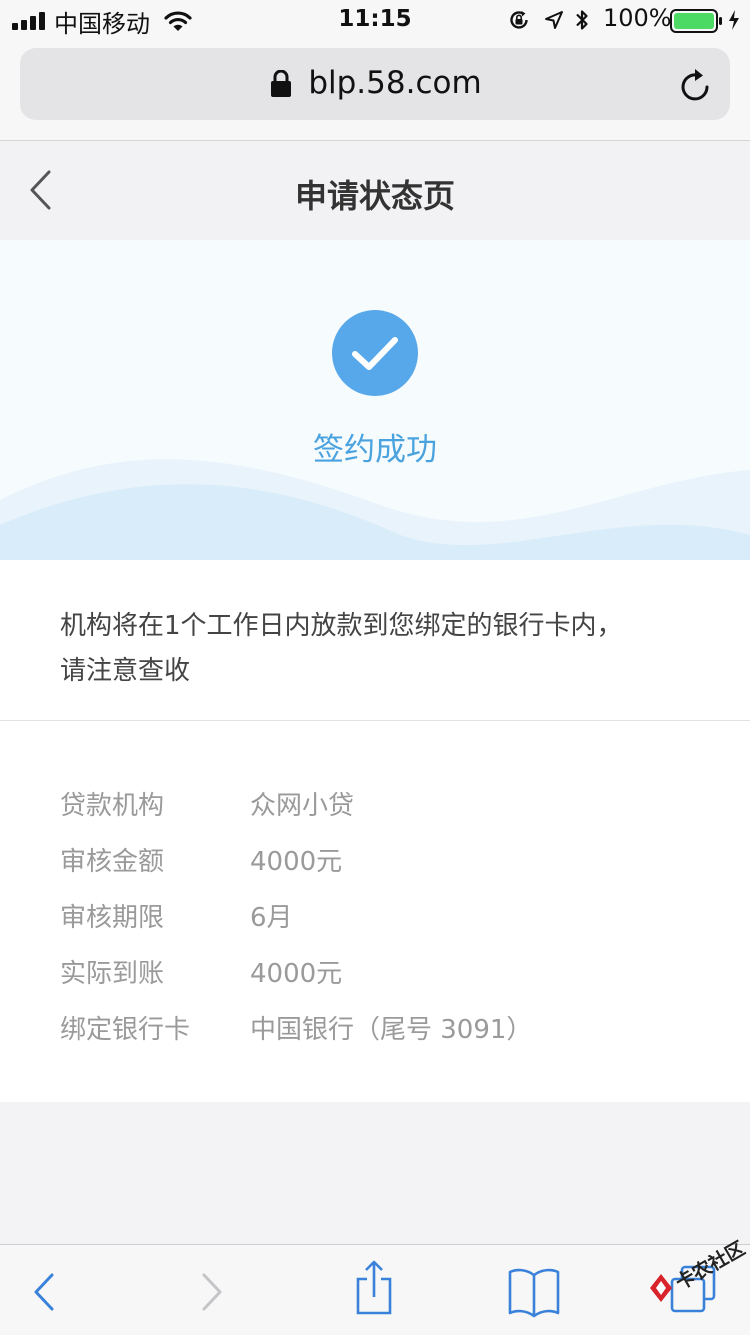  Describe the element at coordinates (374, 196) in the screenshot. I see `page-title: 申请状态页` at that location.